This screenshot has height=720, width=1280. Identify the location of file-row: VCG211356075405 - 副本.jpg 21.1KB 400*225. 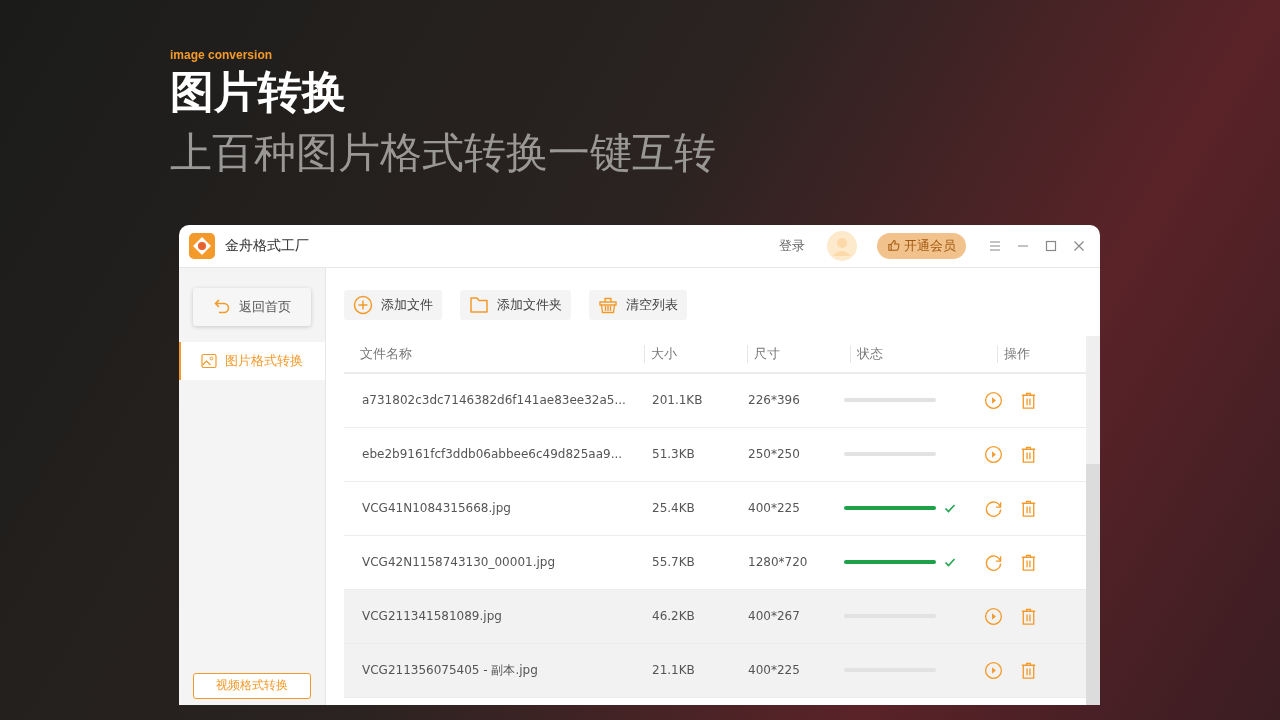
(715, 670).